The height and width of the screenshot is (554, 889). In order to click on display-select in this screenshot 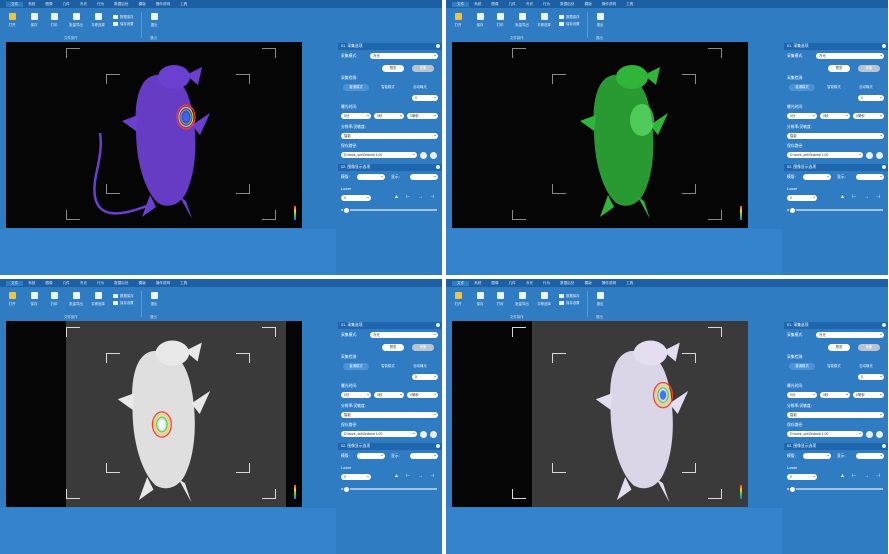, I will do `click(870, 456)`.